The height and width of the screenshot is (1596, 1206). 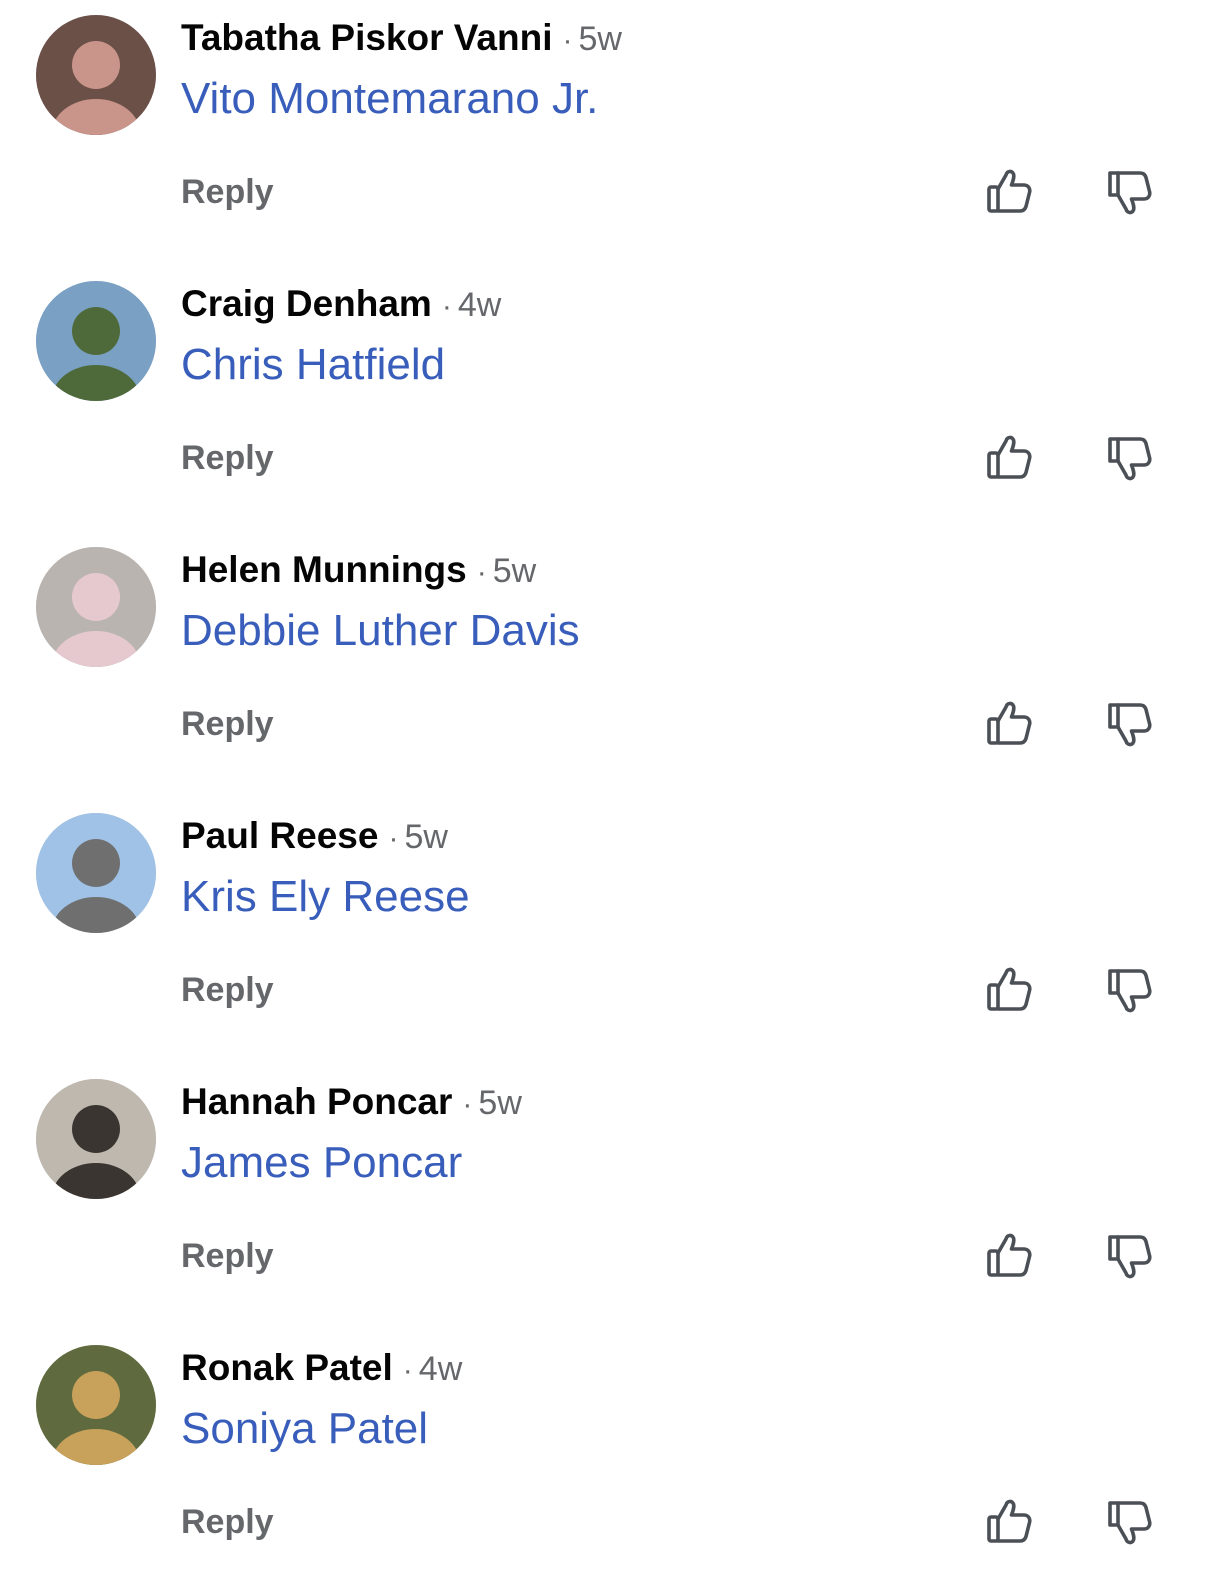 What do you see at coordinates (366, 37) in the screenshot?
I see `author-name: Tabatha Piskor Vanni` at bounding box center [366, 37].